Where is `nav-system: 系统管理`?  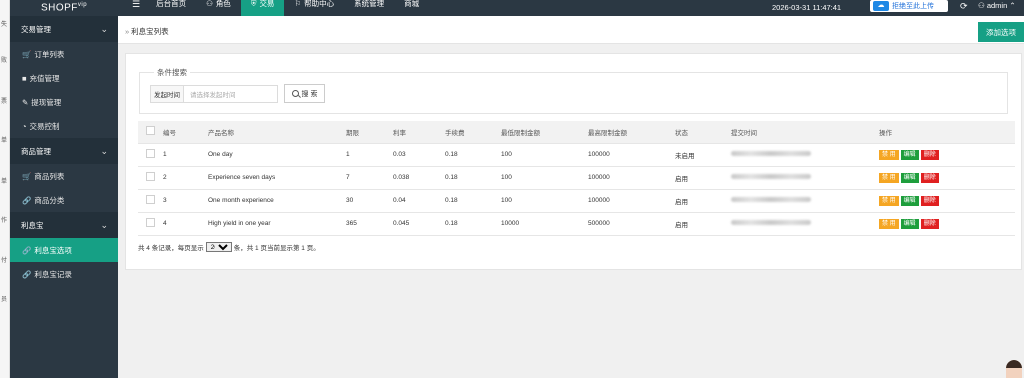
nav-system: 系统管理 is located at coordinates (369, 8).